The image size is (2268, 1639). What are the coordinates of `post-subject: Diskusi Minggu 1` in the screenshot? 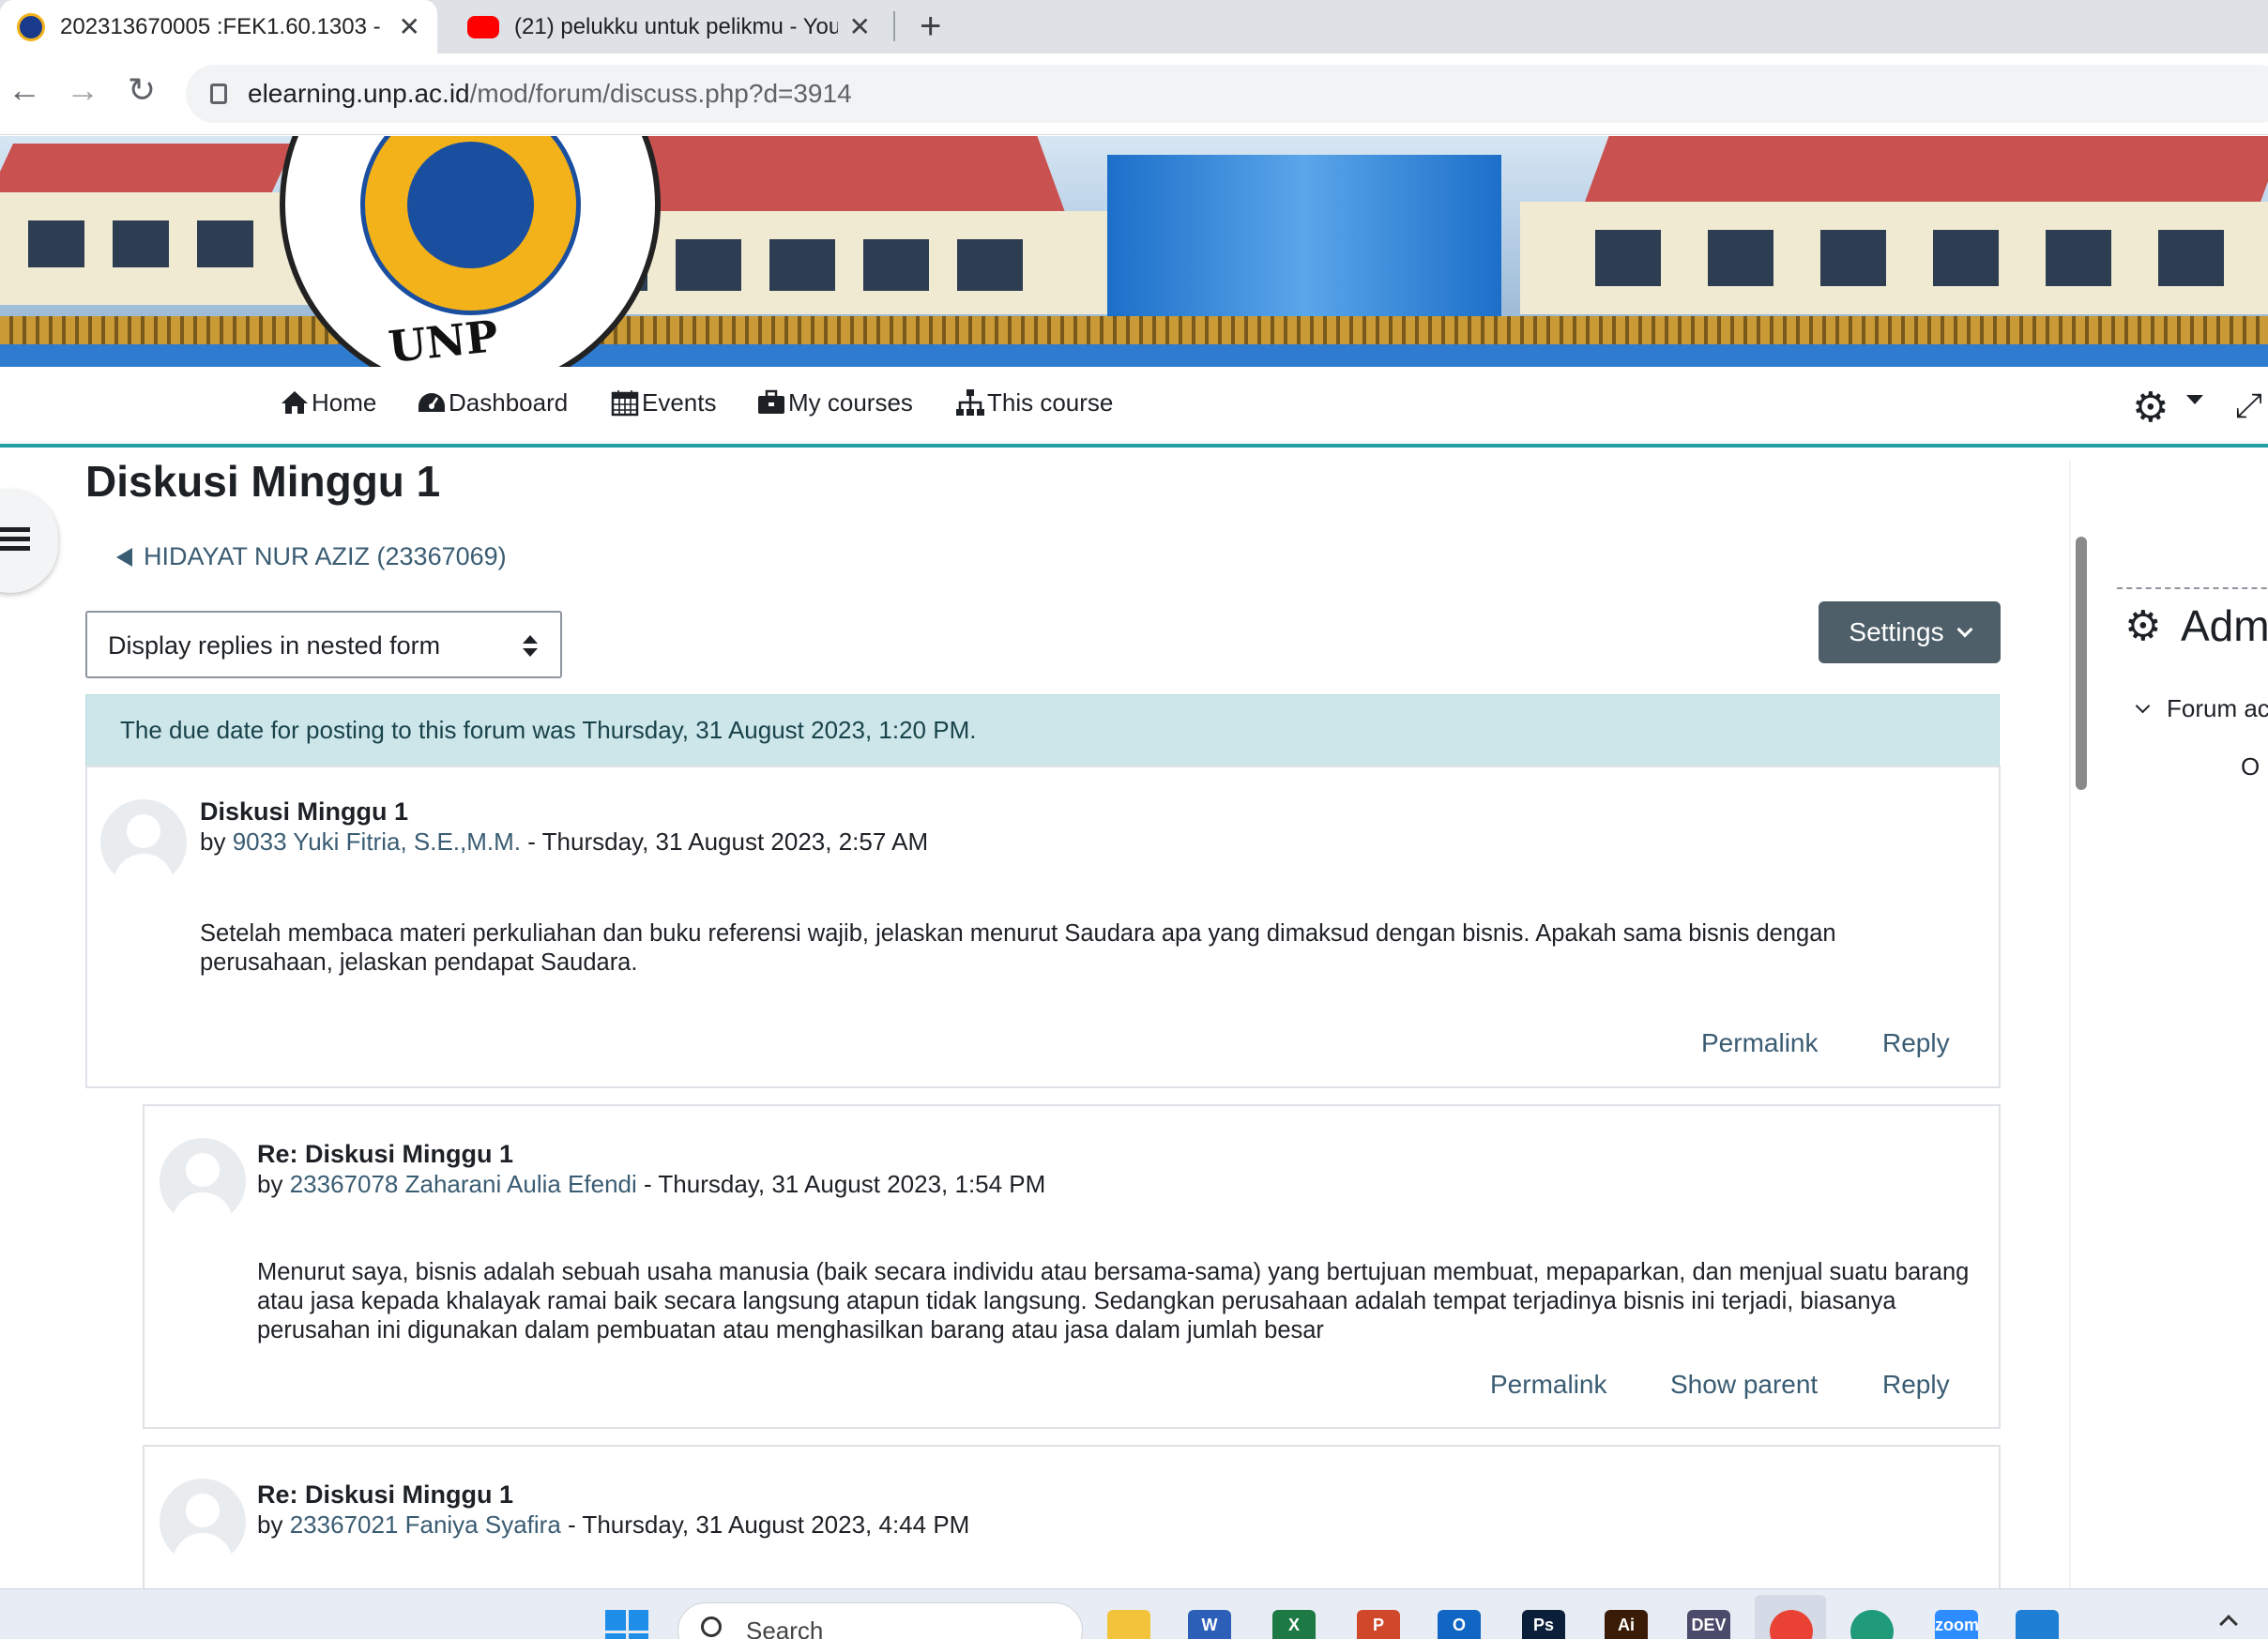 It's located at (304, 811).